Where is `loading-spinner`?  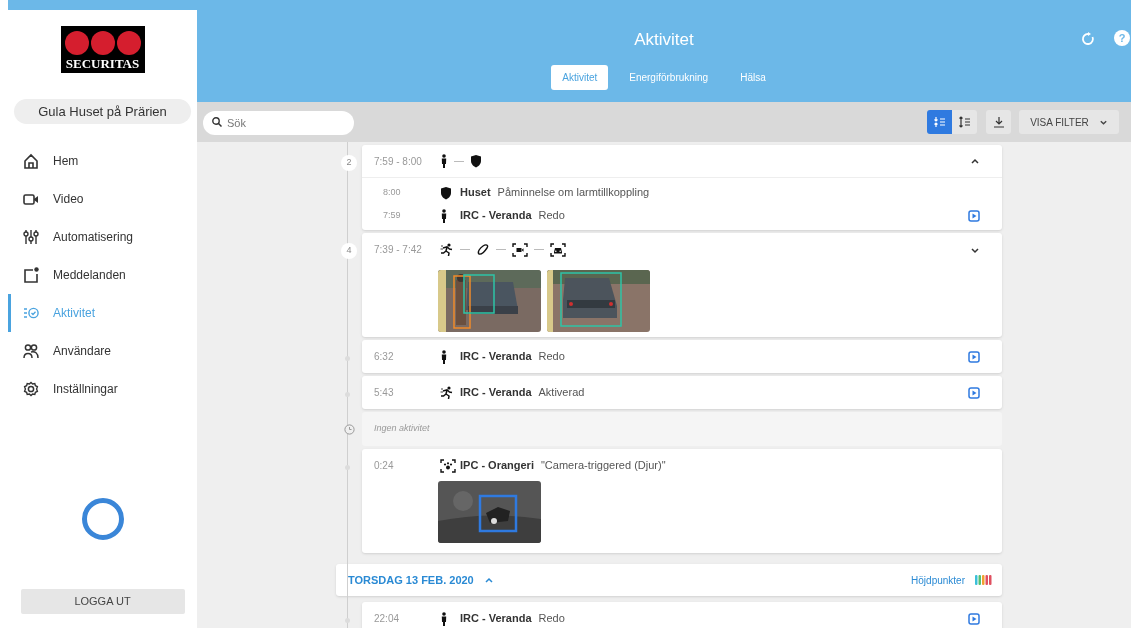 loading-spinner is located at coordinates (102, 519).